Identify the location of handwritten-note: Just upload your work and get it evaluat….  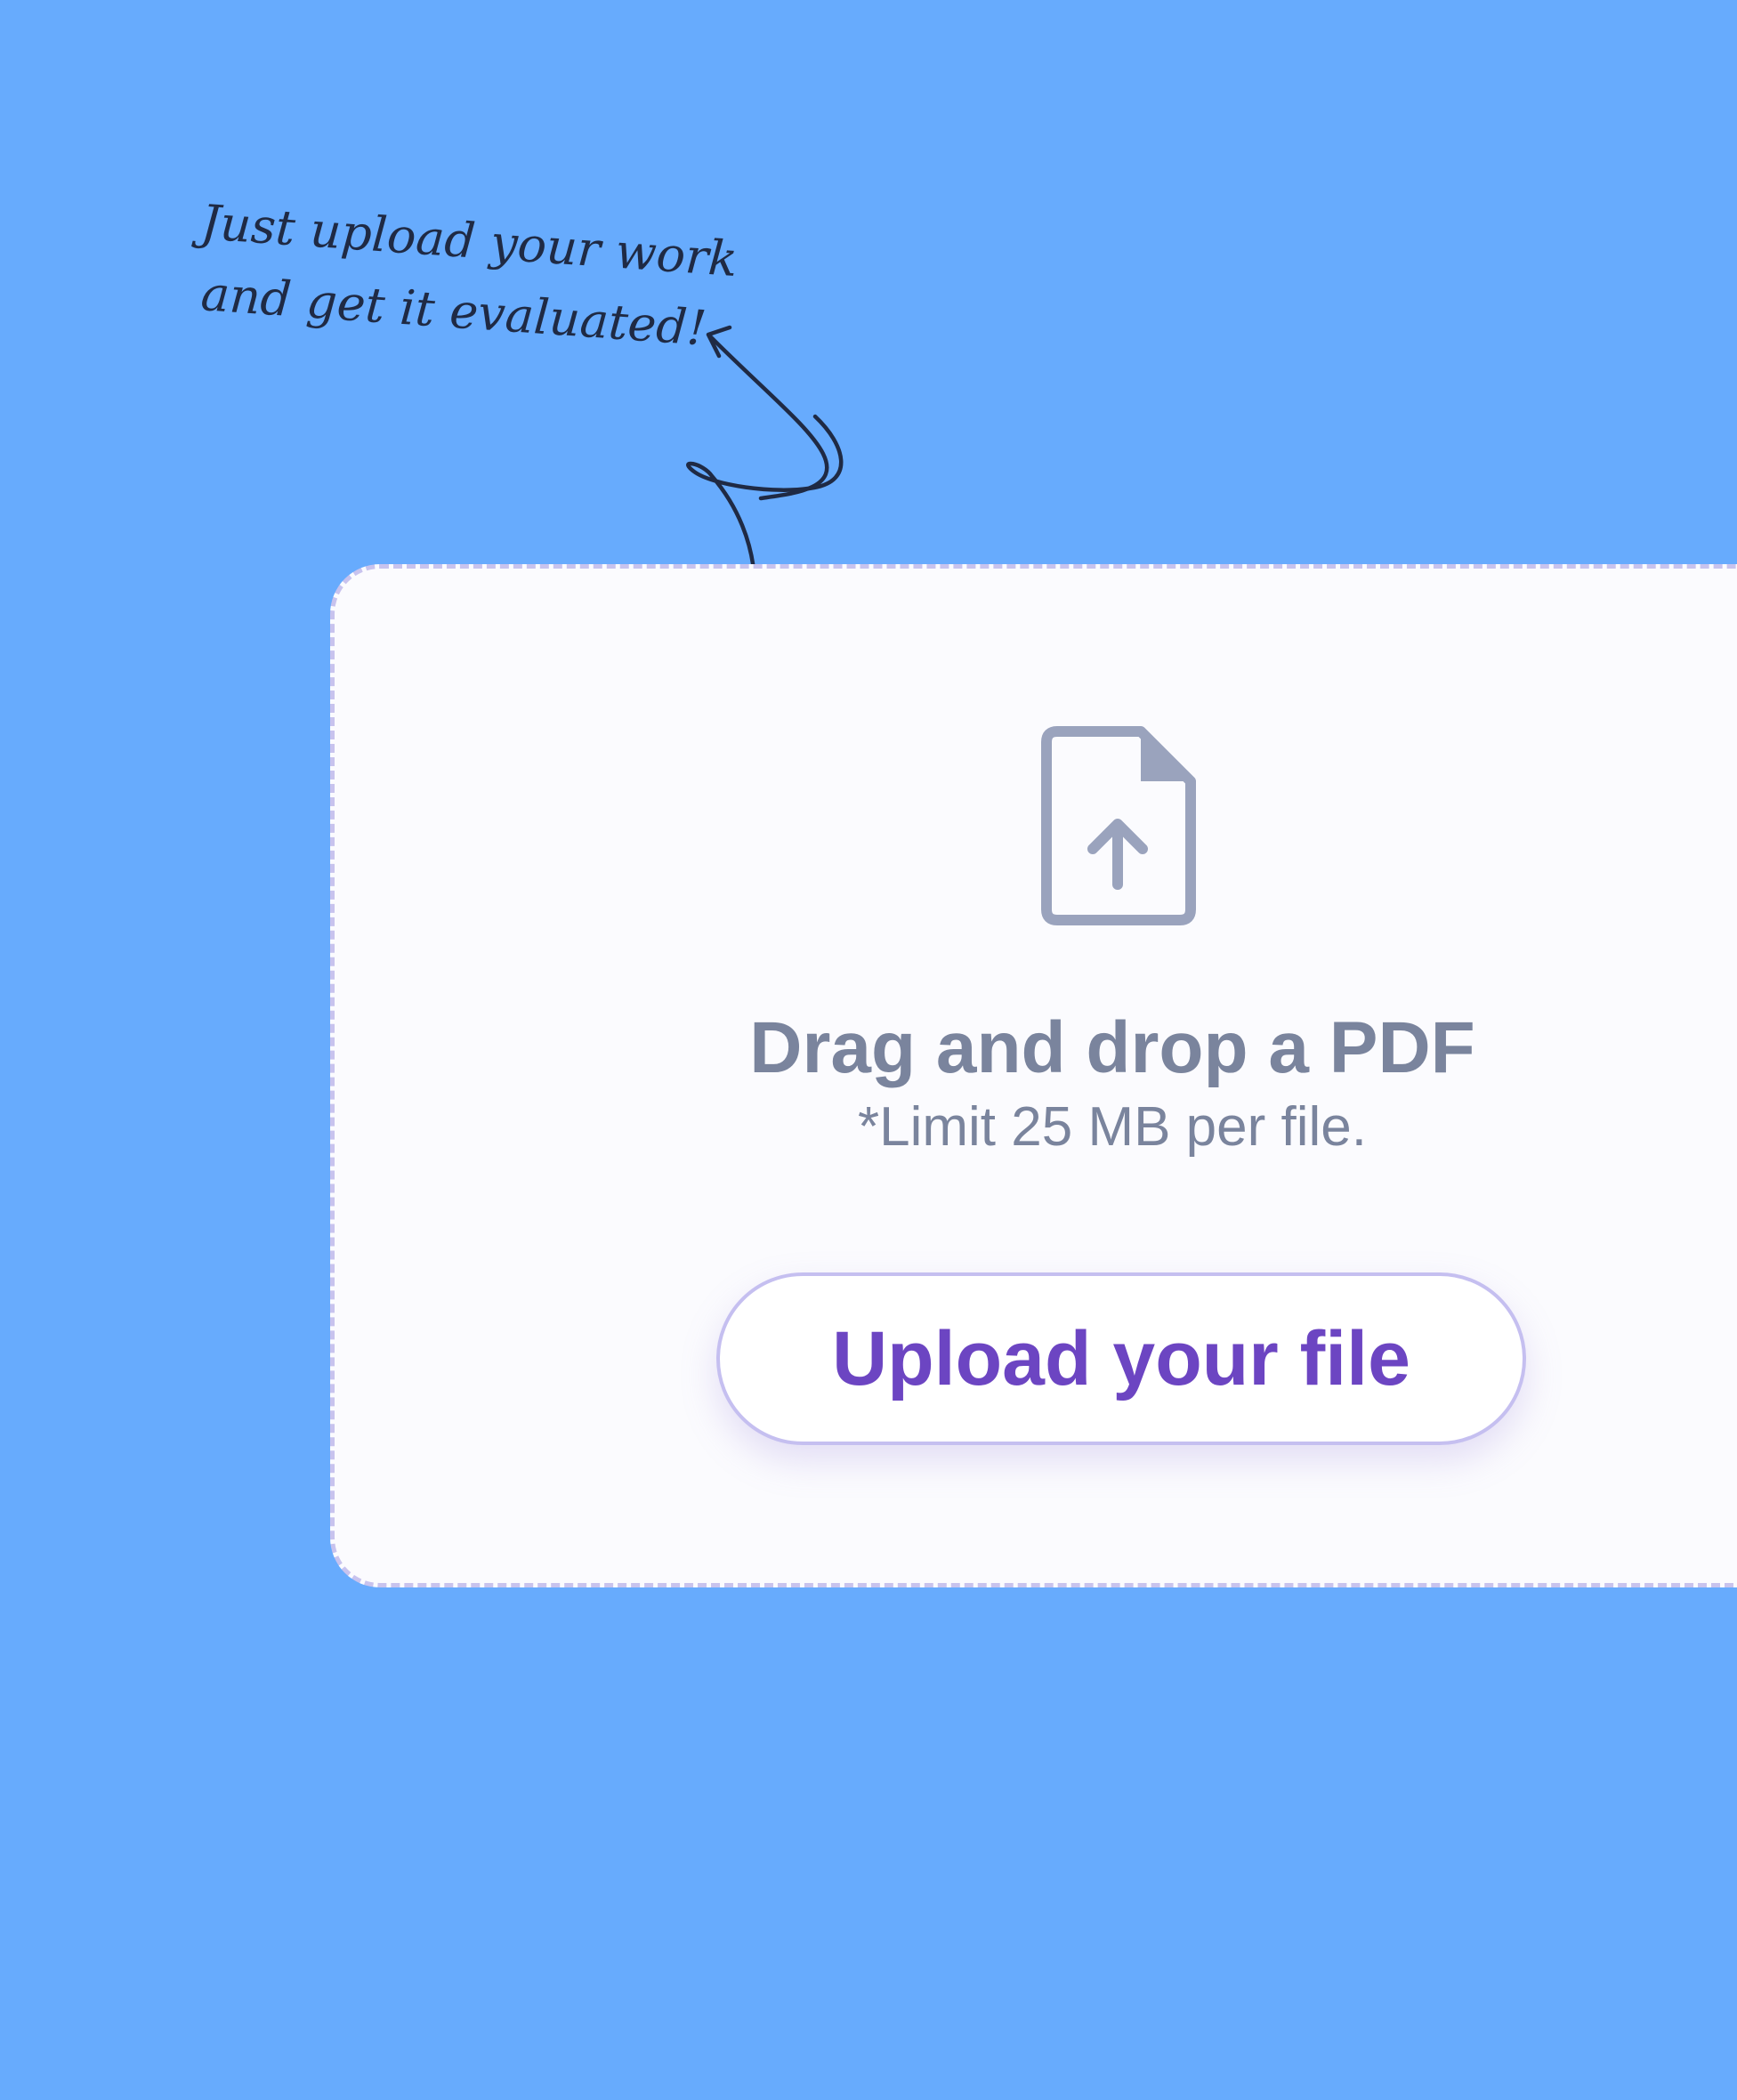
(476, 272).